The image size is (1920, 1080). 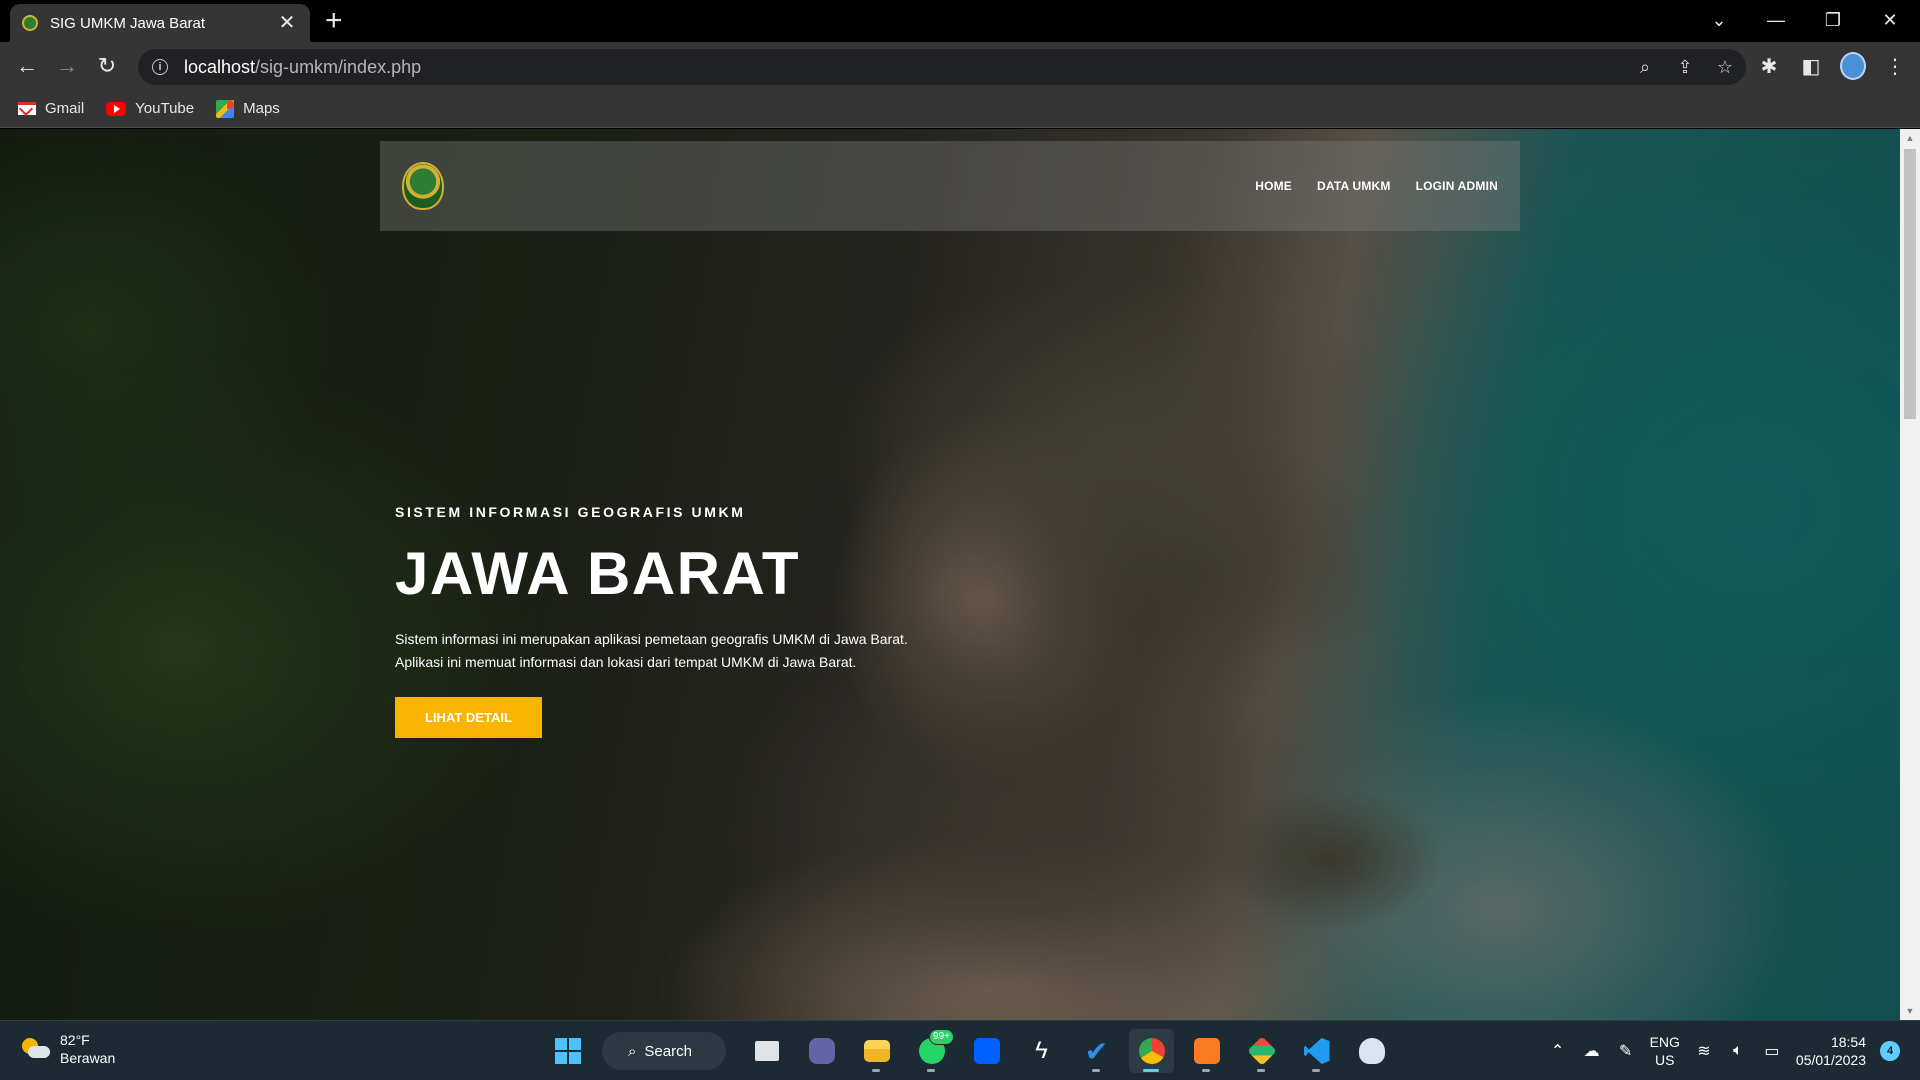 I want to click on pen-menu-icon: ✎, so click(x=1626, y=1051).